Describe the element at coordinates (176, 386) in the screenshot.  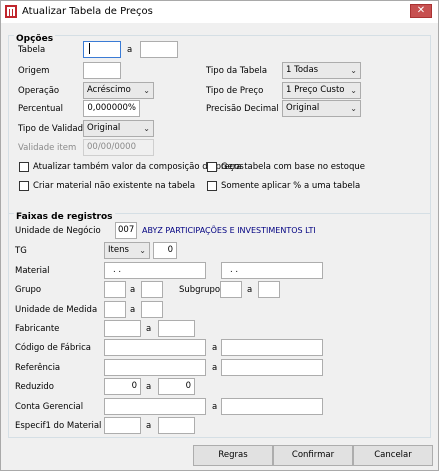
I see `reduzido-to-input: 0` at that location.